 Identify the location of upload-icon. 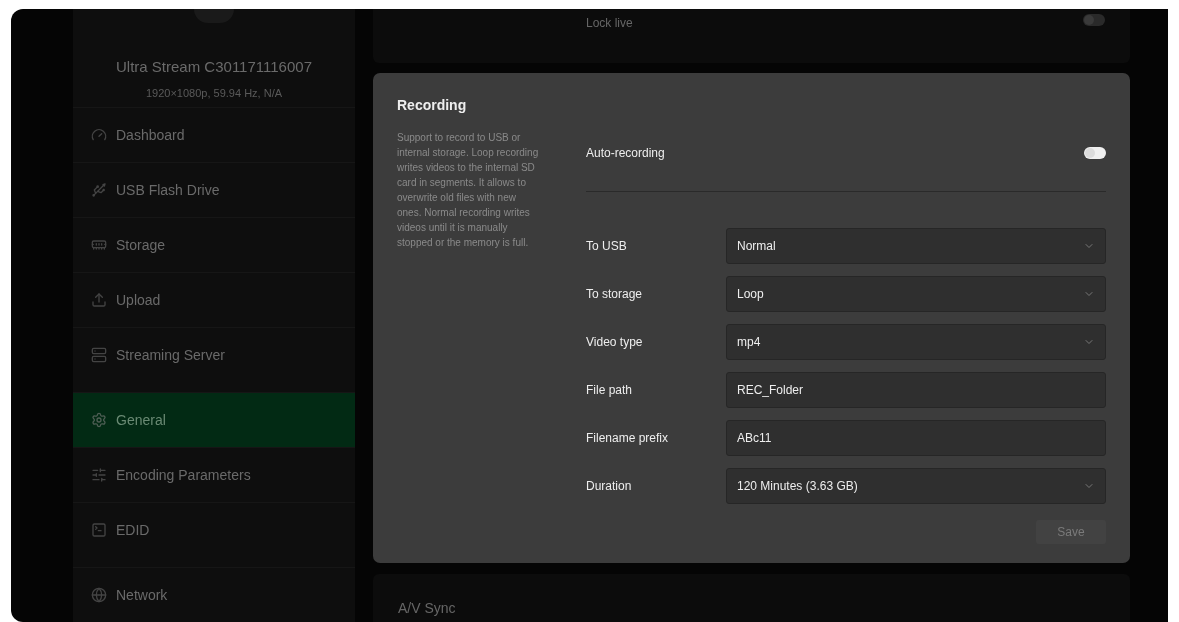
(99, 300).